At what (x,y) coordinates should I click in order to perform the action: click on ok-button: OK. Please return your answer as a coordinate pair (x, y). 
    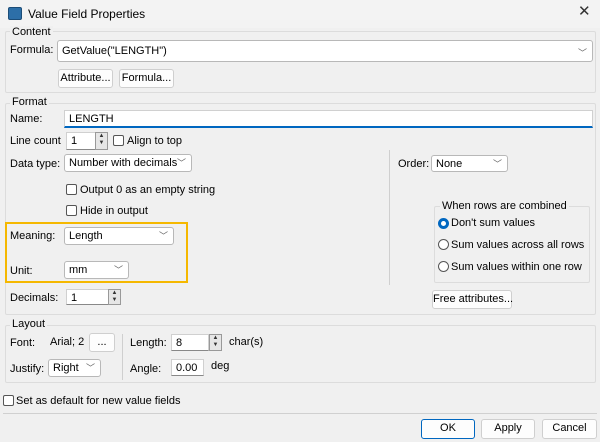
    Looking at the image, I should click on (448, 429).